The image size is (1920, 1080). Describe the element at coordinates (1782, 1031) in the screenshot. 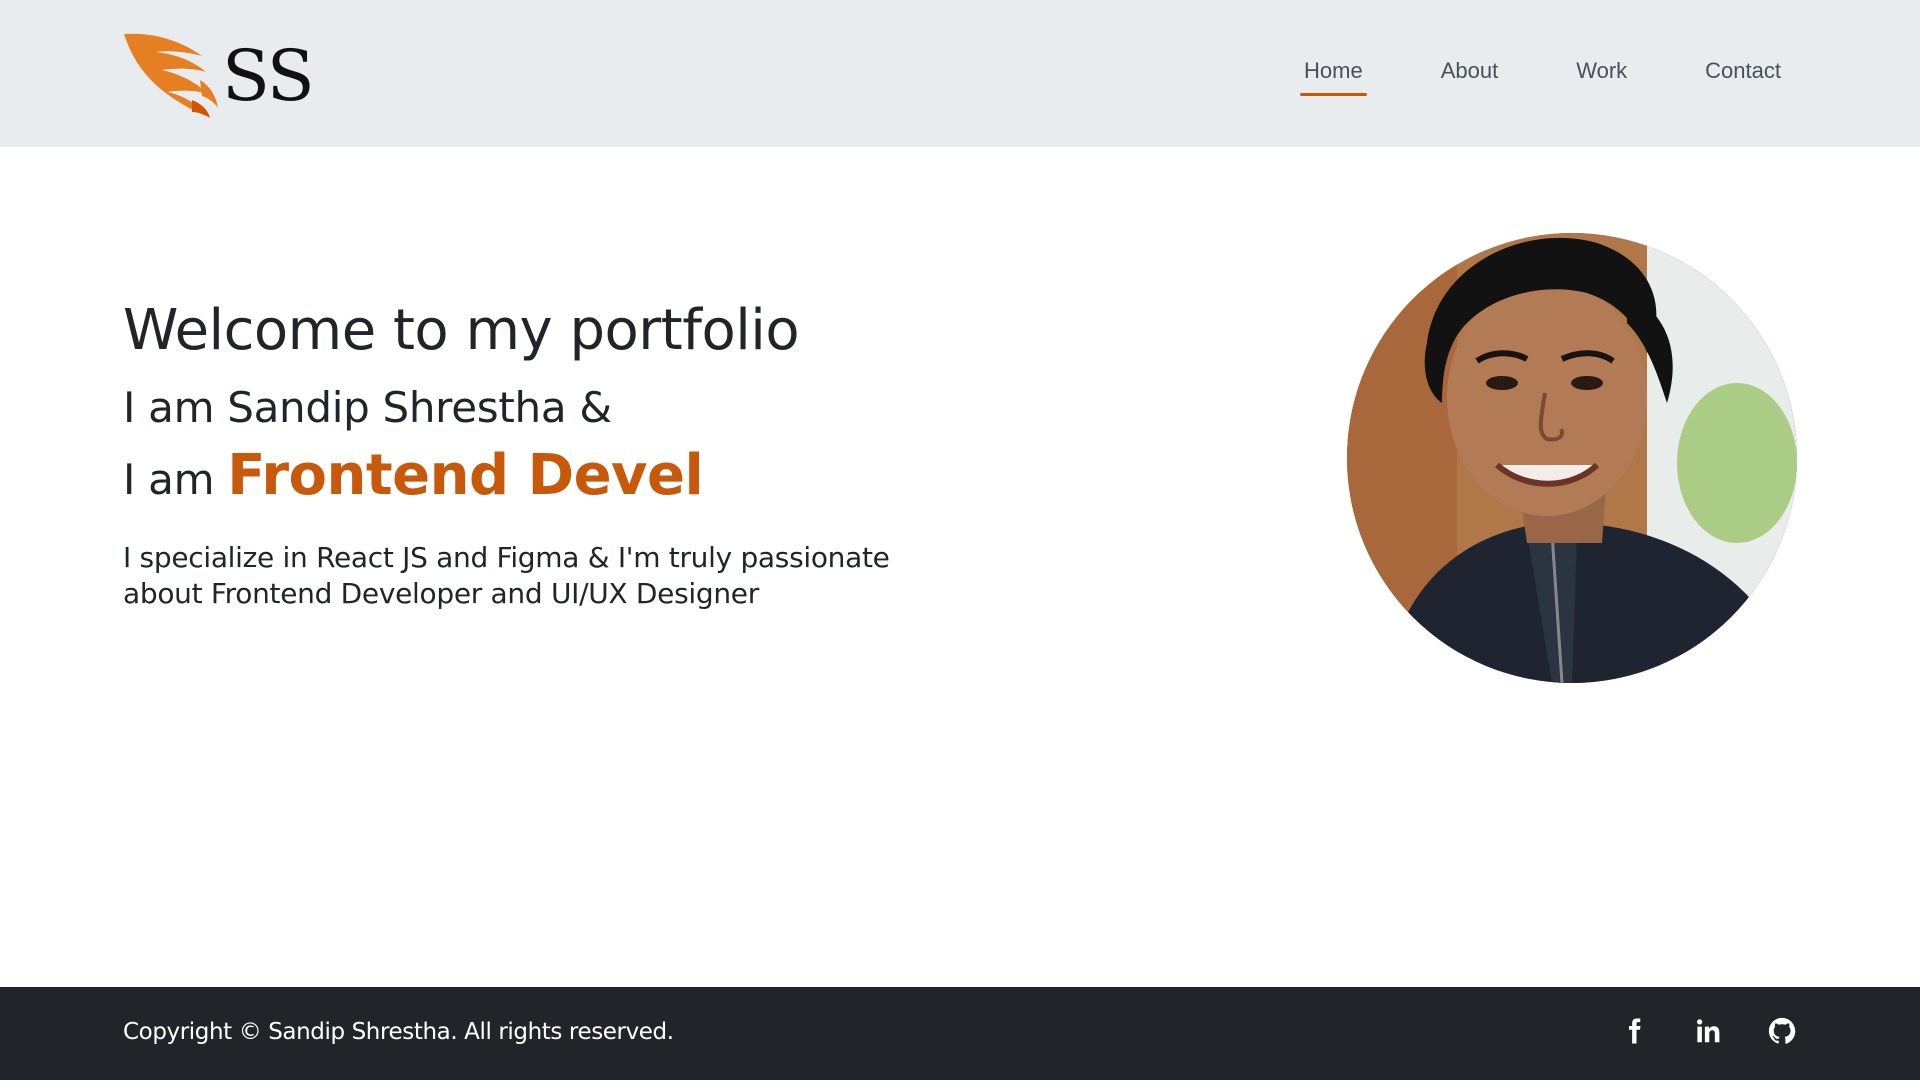

I see `github-icon` at that location.